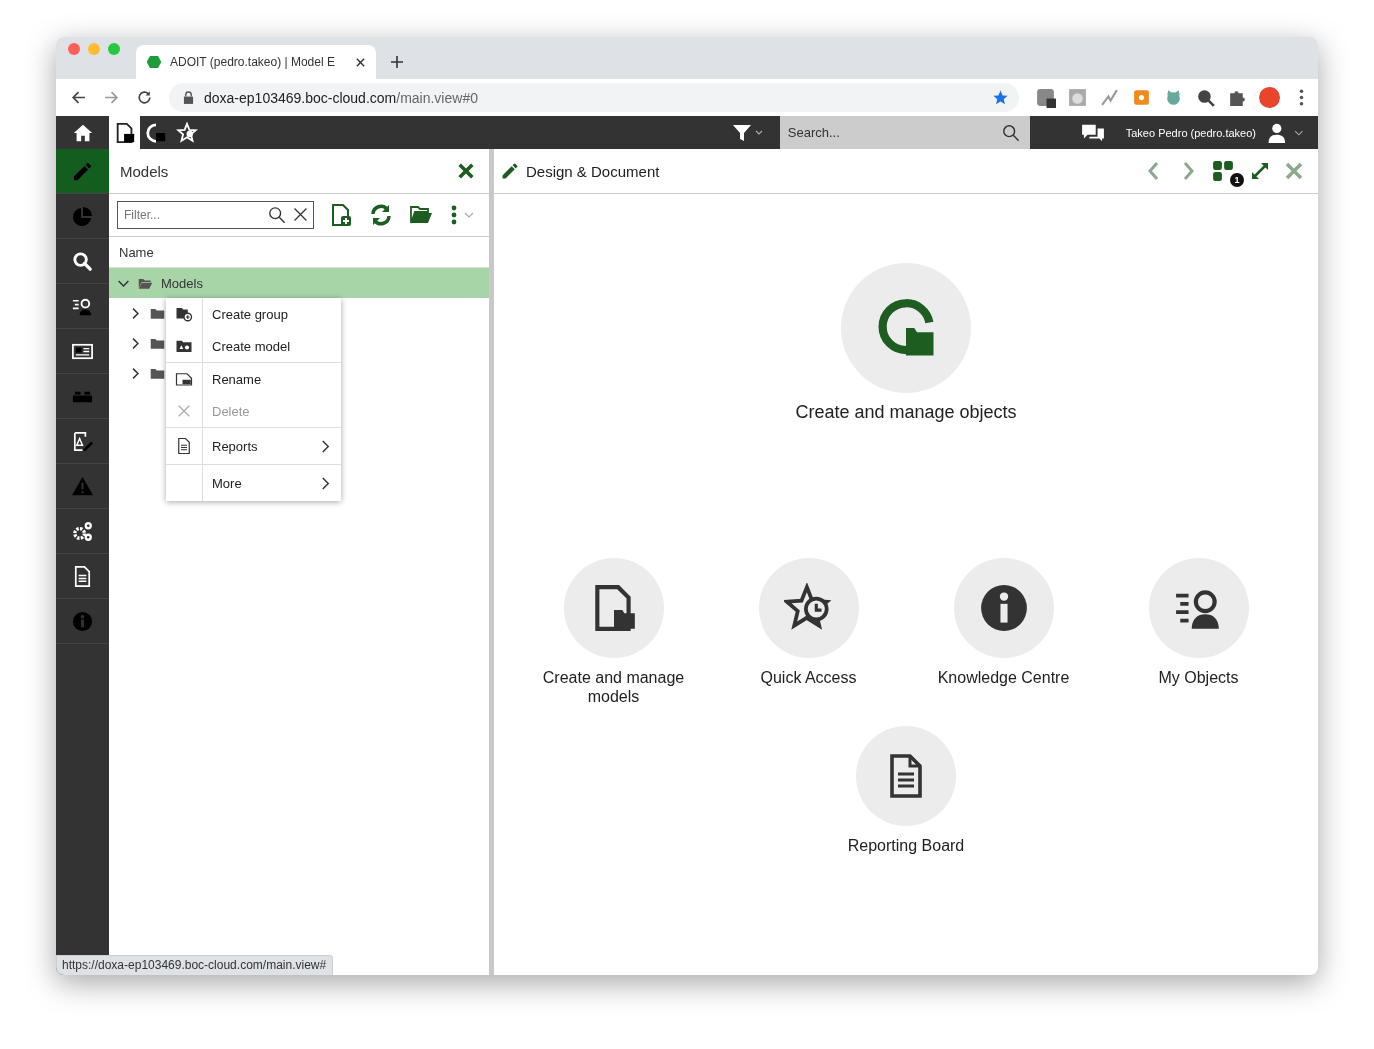 This screenshot has height=1049, width=1374. I want to click on panel-title: Models, so click(144, 171).